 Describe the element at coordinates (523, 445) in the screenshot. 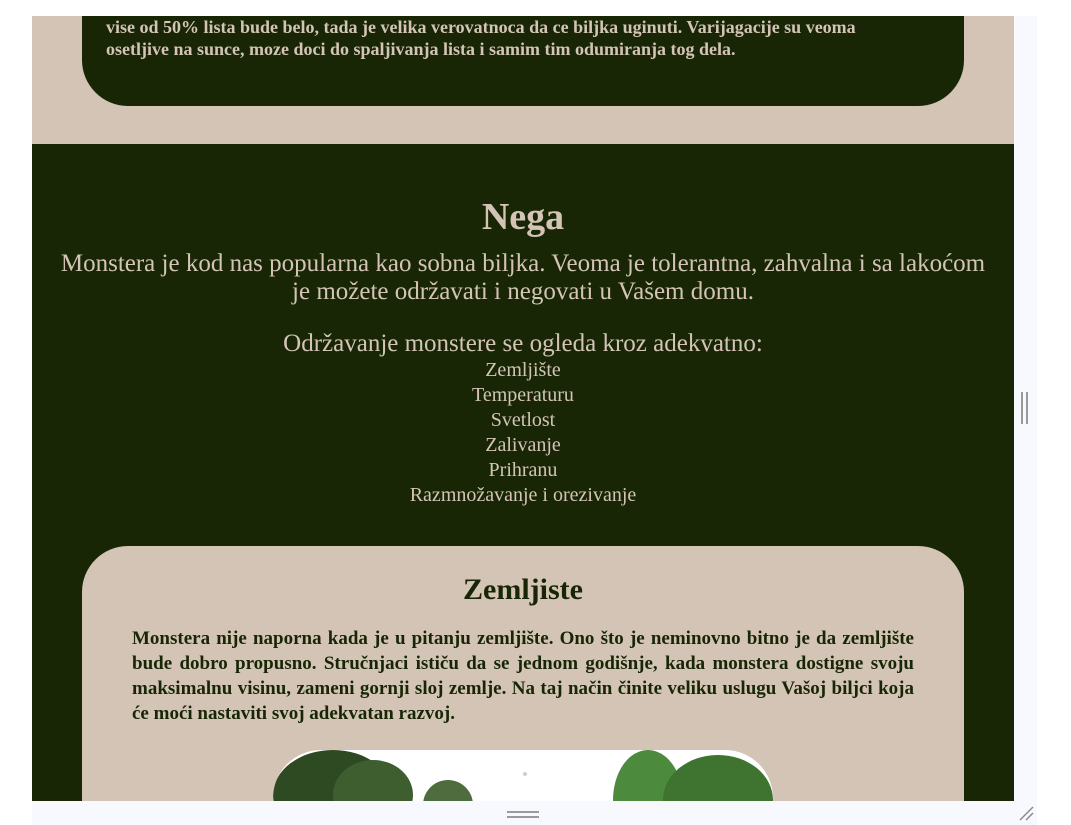

I see `care-item-watering: Zalivanje` at that location.